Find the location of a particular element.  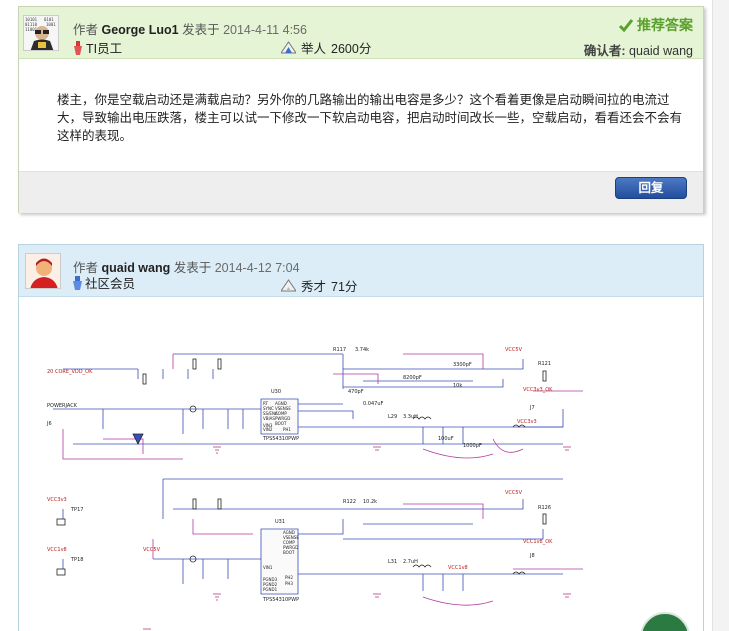

reply-button: 回复 is located at coordinates (651, 188).